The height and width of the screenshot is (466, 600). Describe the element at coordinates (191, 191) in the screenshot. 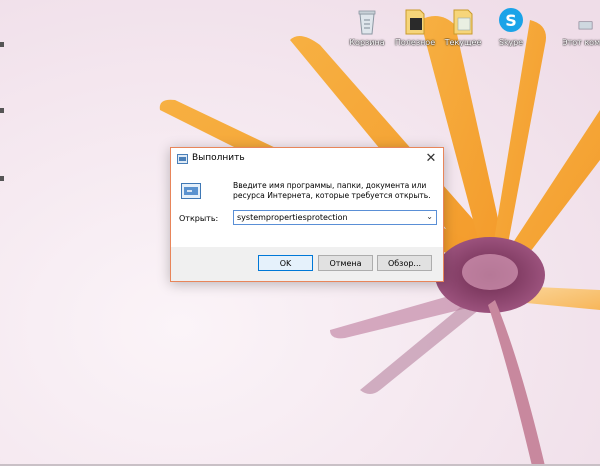

I see `run-program-icon` at that location.